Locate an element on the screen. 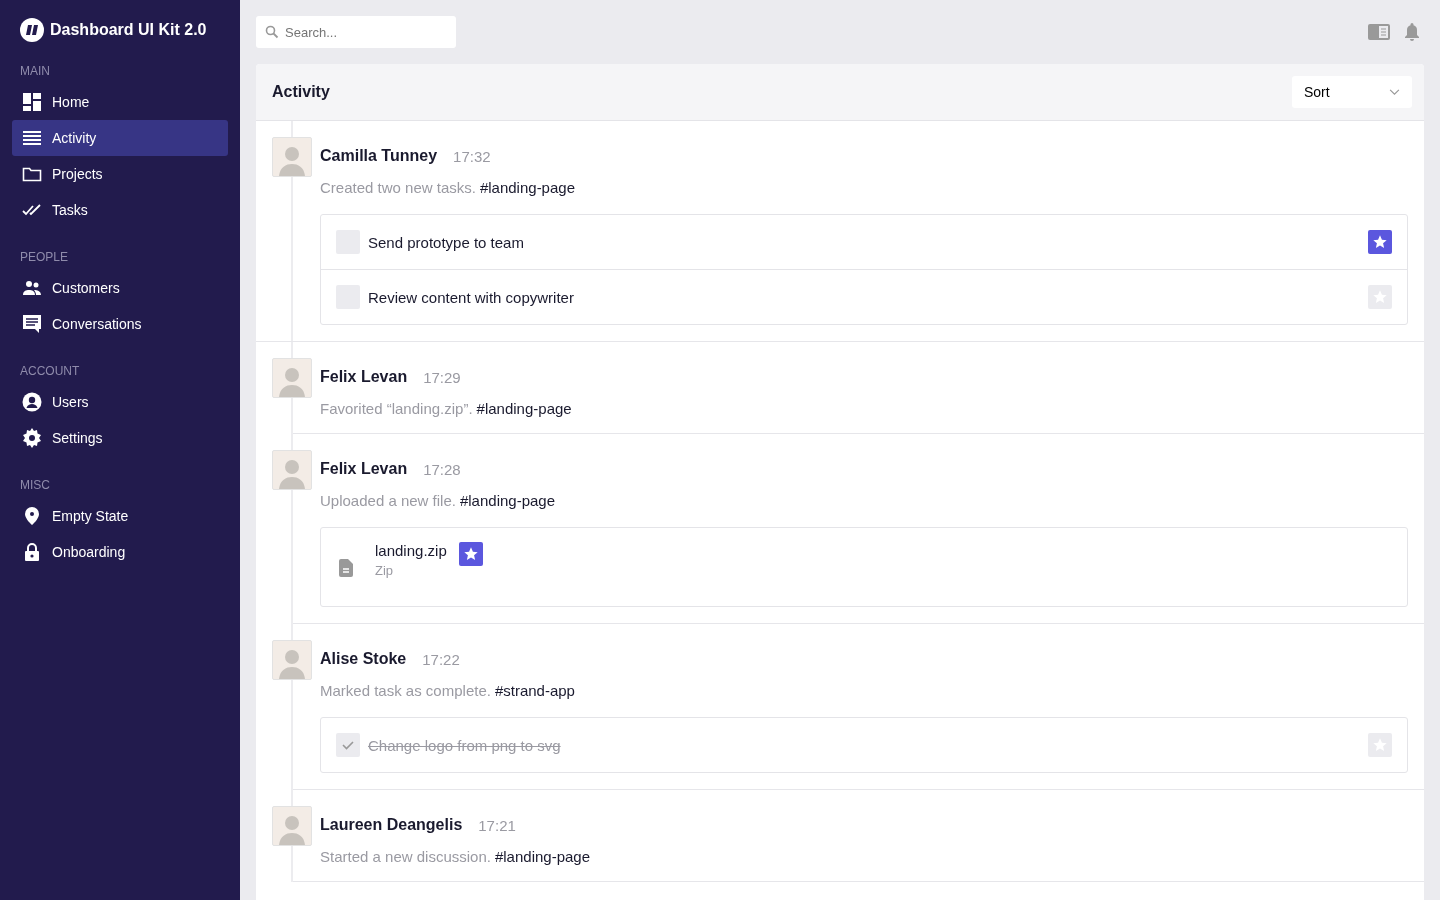 The image size is (1440, 900). chat-icon is located at coordinates (32, 324).